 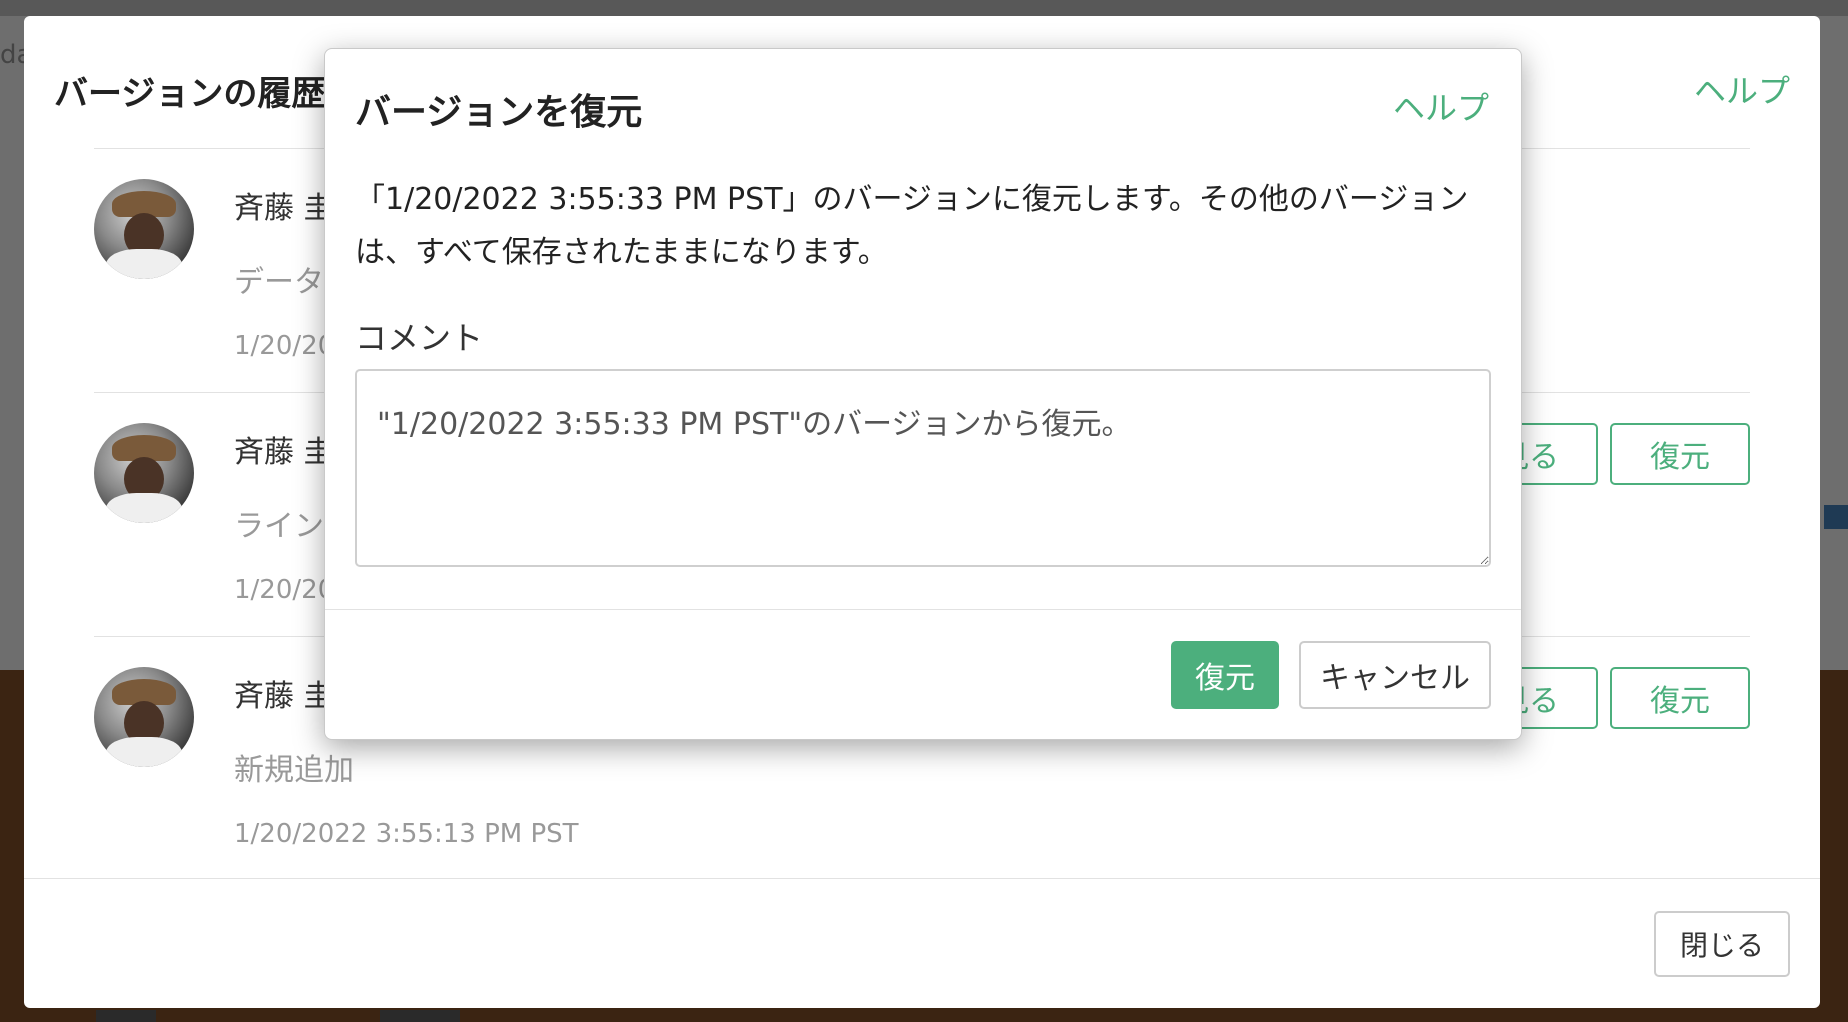 What do you see at coordinates (924, 8) in the screenshot?
I see `background-toolbar` at bounding box center [924, 8].